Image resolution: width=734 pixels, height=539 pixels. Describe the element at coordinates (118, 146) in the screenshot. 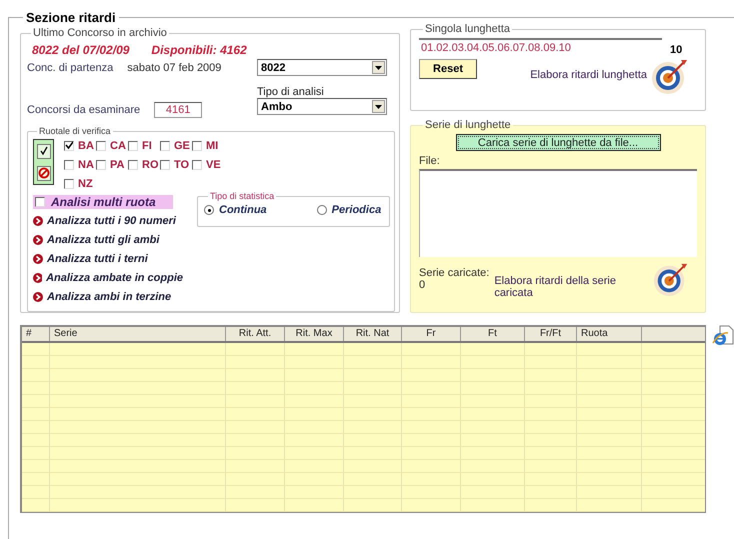

I see `wheel-label: CA` at that location.